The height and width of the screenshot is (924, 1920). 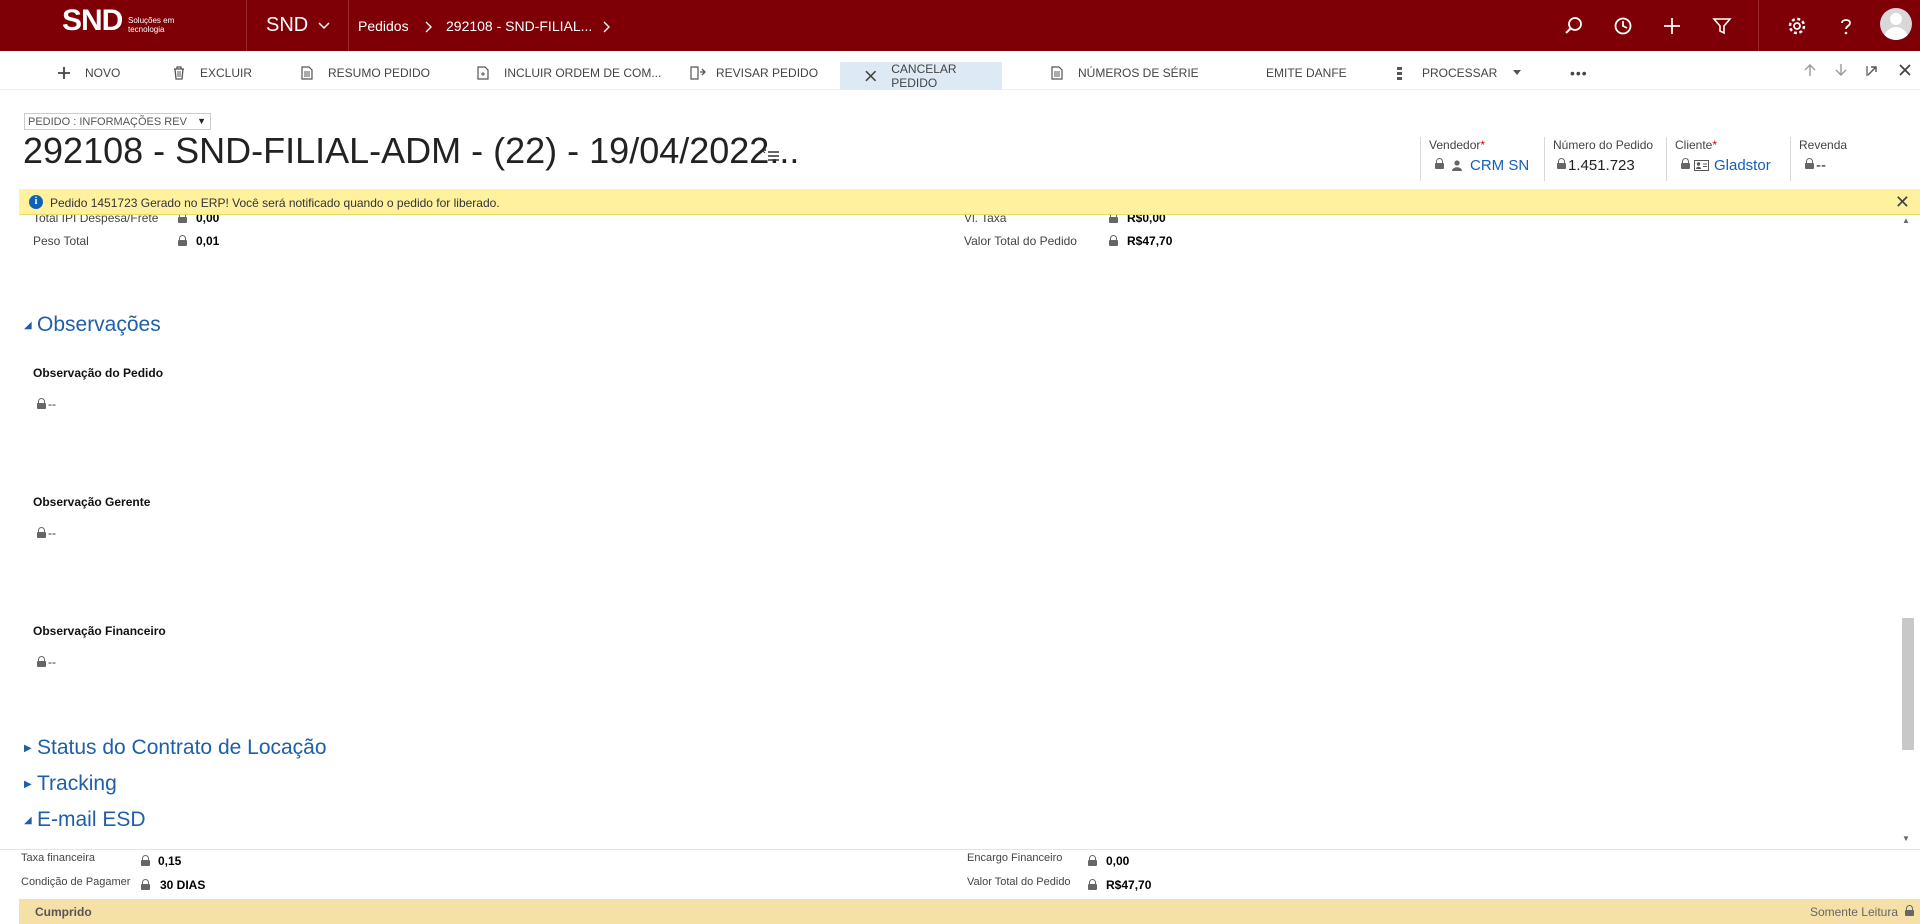 I want to click on history-icon, so click(x=1623, y=26).